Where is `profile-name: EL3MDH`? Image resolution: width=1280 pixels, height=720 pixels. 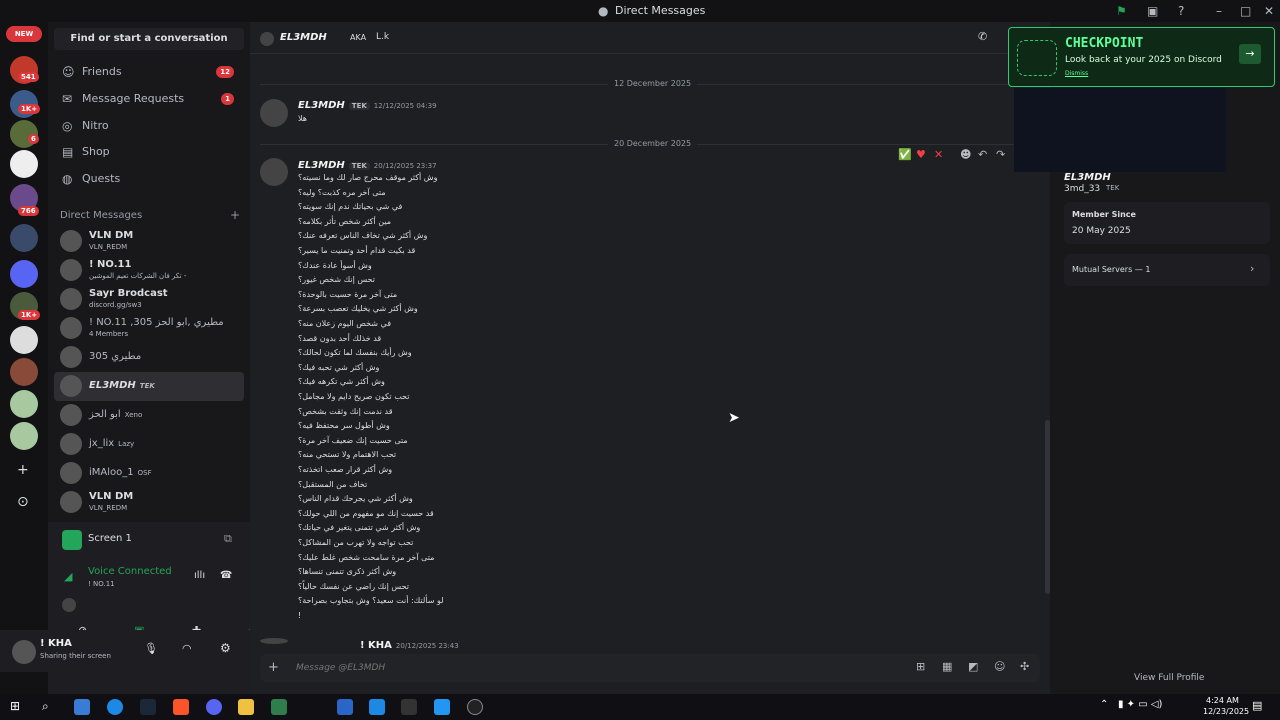 profile-name: EL3MDH is located at coordinates (1087, 177).